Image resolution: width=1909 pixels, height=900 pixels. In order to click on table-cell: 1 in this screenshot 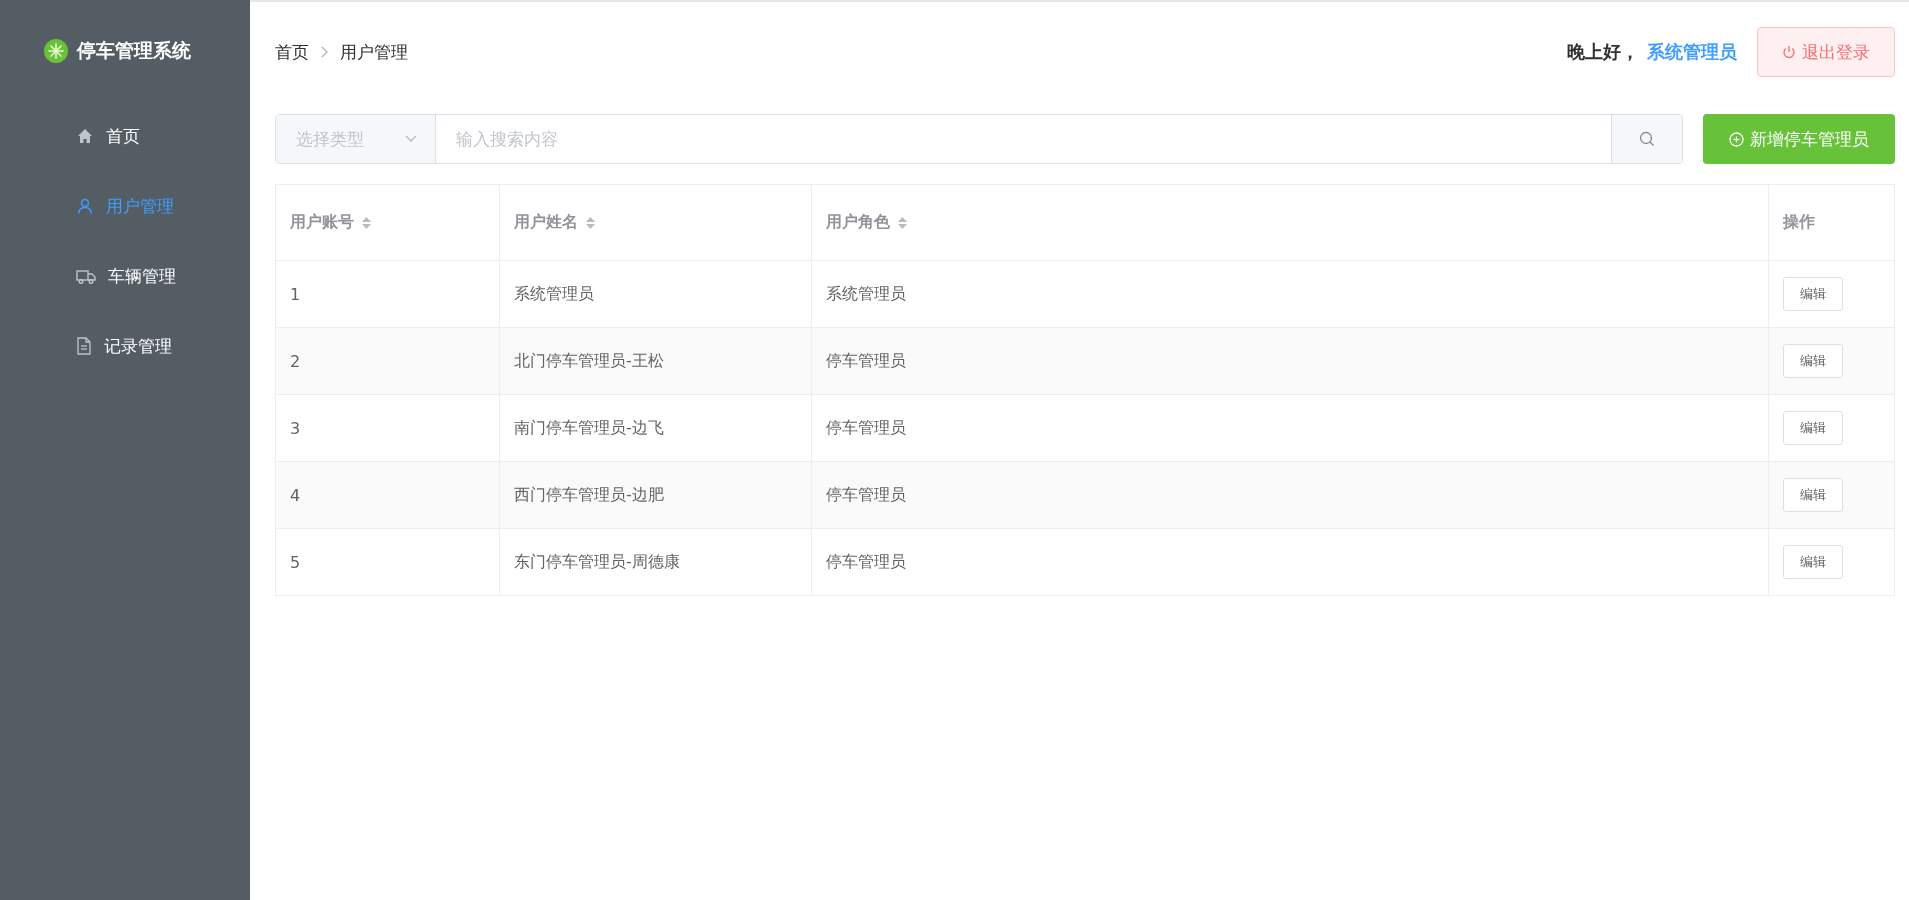, I will do `click(295, 294)`.